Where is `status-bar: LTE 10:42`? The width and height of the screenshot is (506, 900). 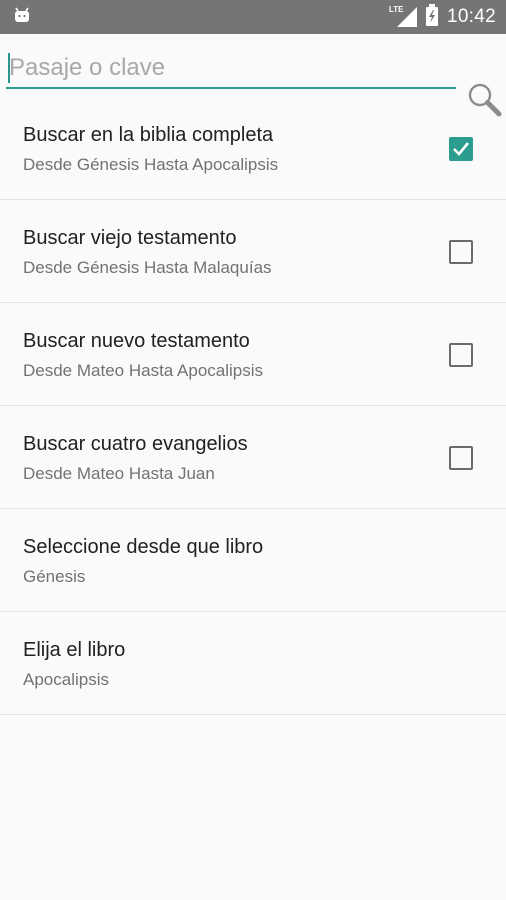
status-bar: LTE 10:42 is located at coordinates (253, 17).